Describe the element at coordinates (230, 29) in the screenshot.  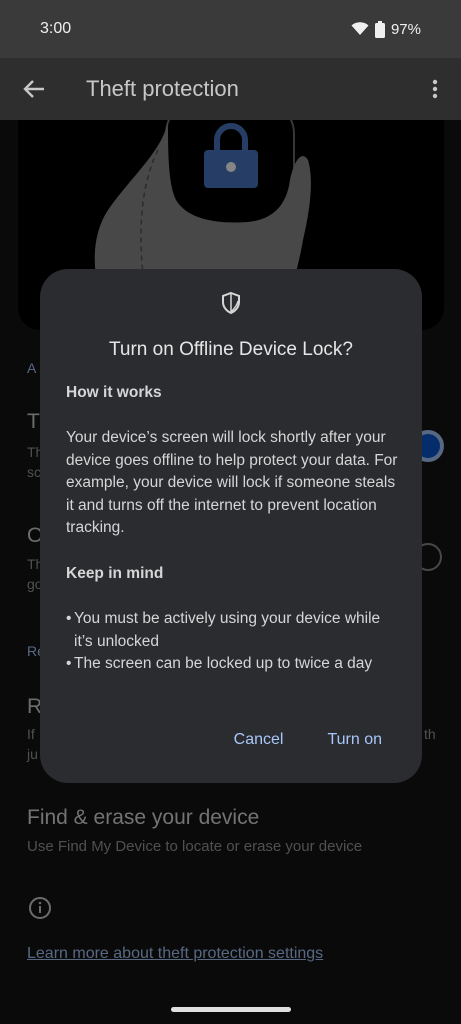
I see `status-bar: 3:00 97%` at that location.